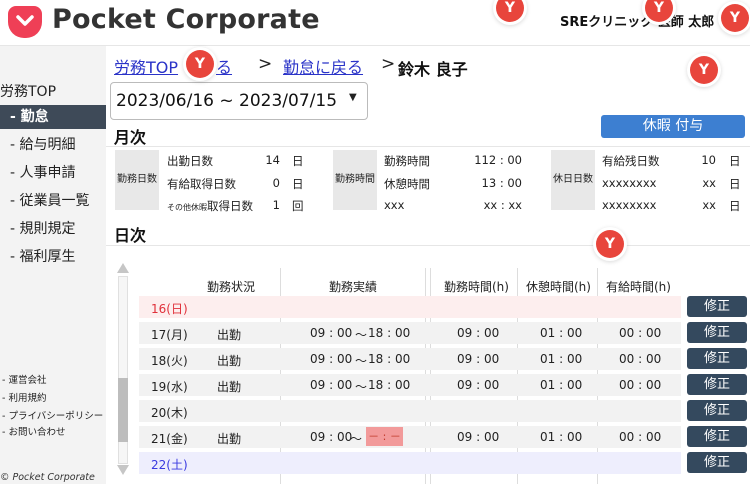 Image resolution: width=750 pixels, height=484 pixels. Describe the element at coordinates (137, 180) in the screenshot. I see `summary-label-workdays: 勤務日数` at that location.